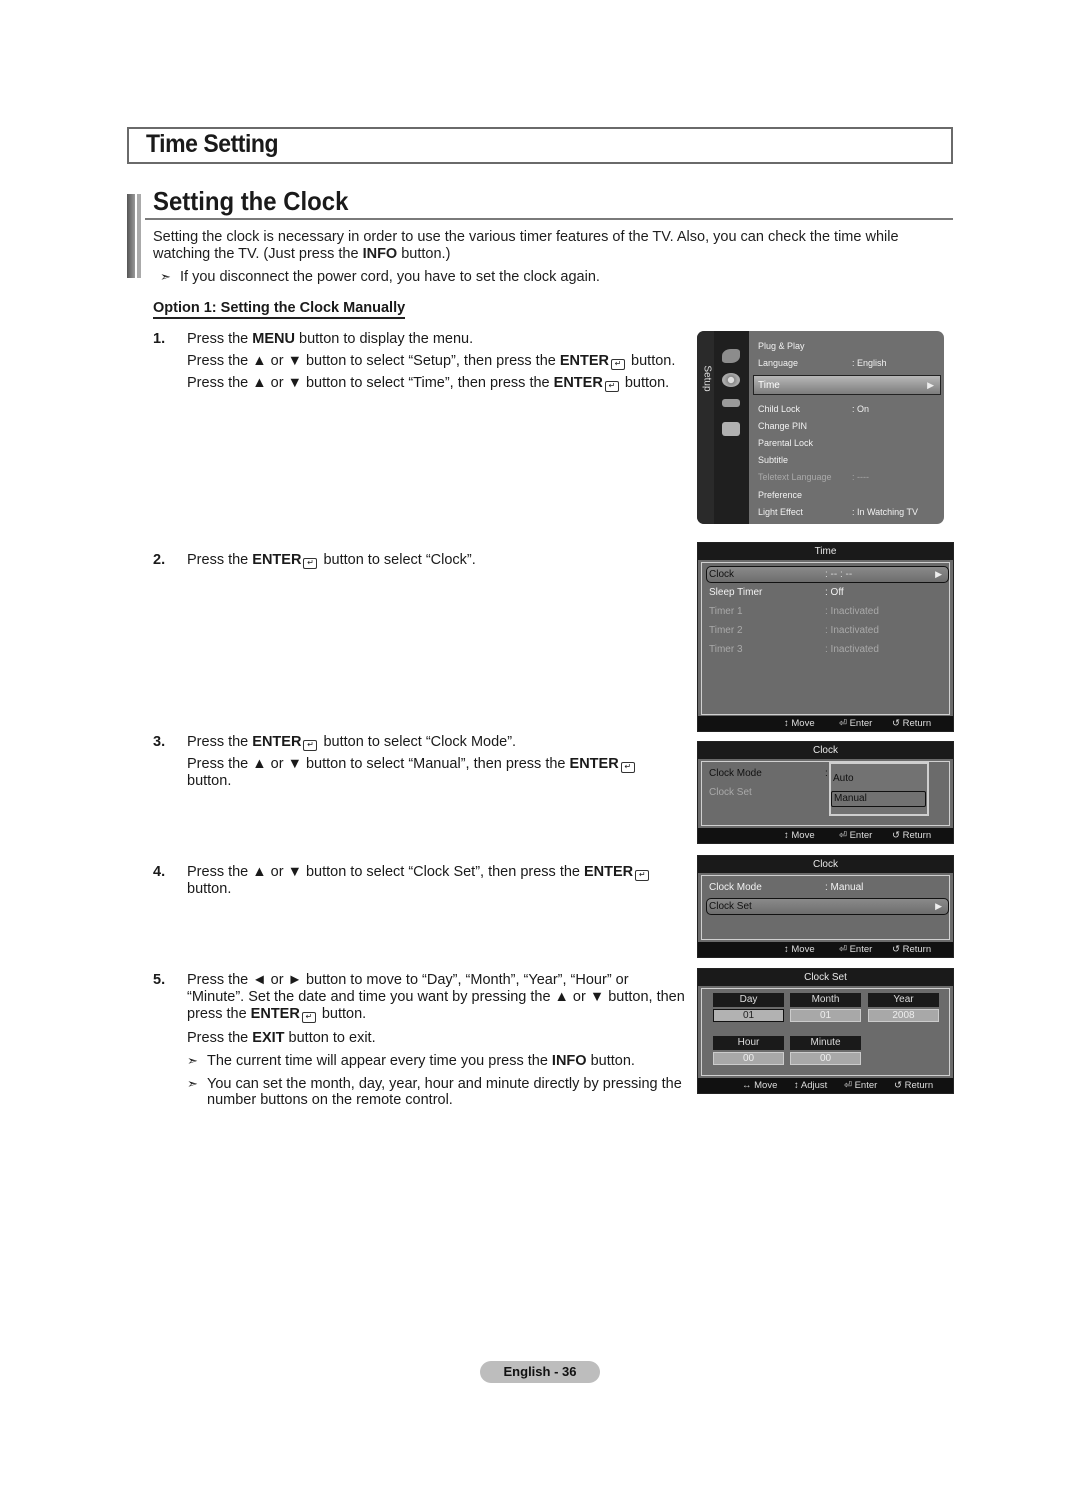 The height and width of the screenshot is (1488, 1080). What do you see at coordinates (843, 778) in the screenshot?
I see `dropdown-option-auto: Auto` at bounding box center [843, 778].